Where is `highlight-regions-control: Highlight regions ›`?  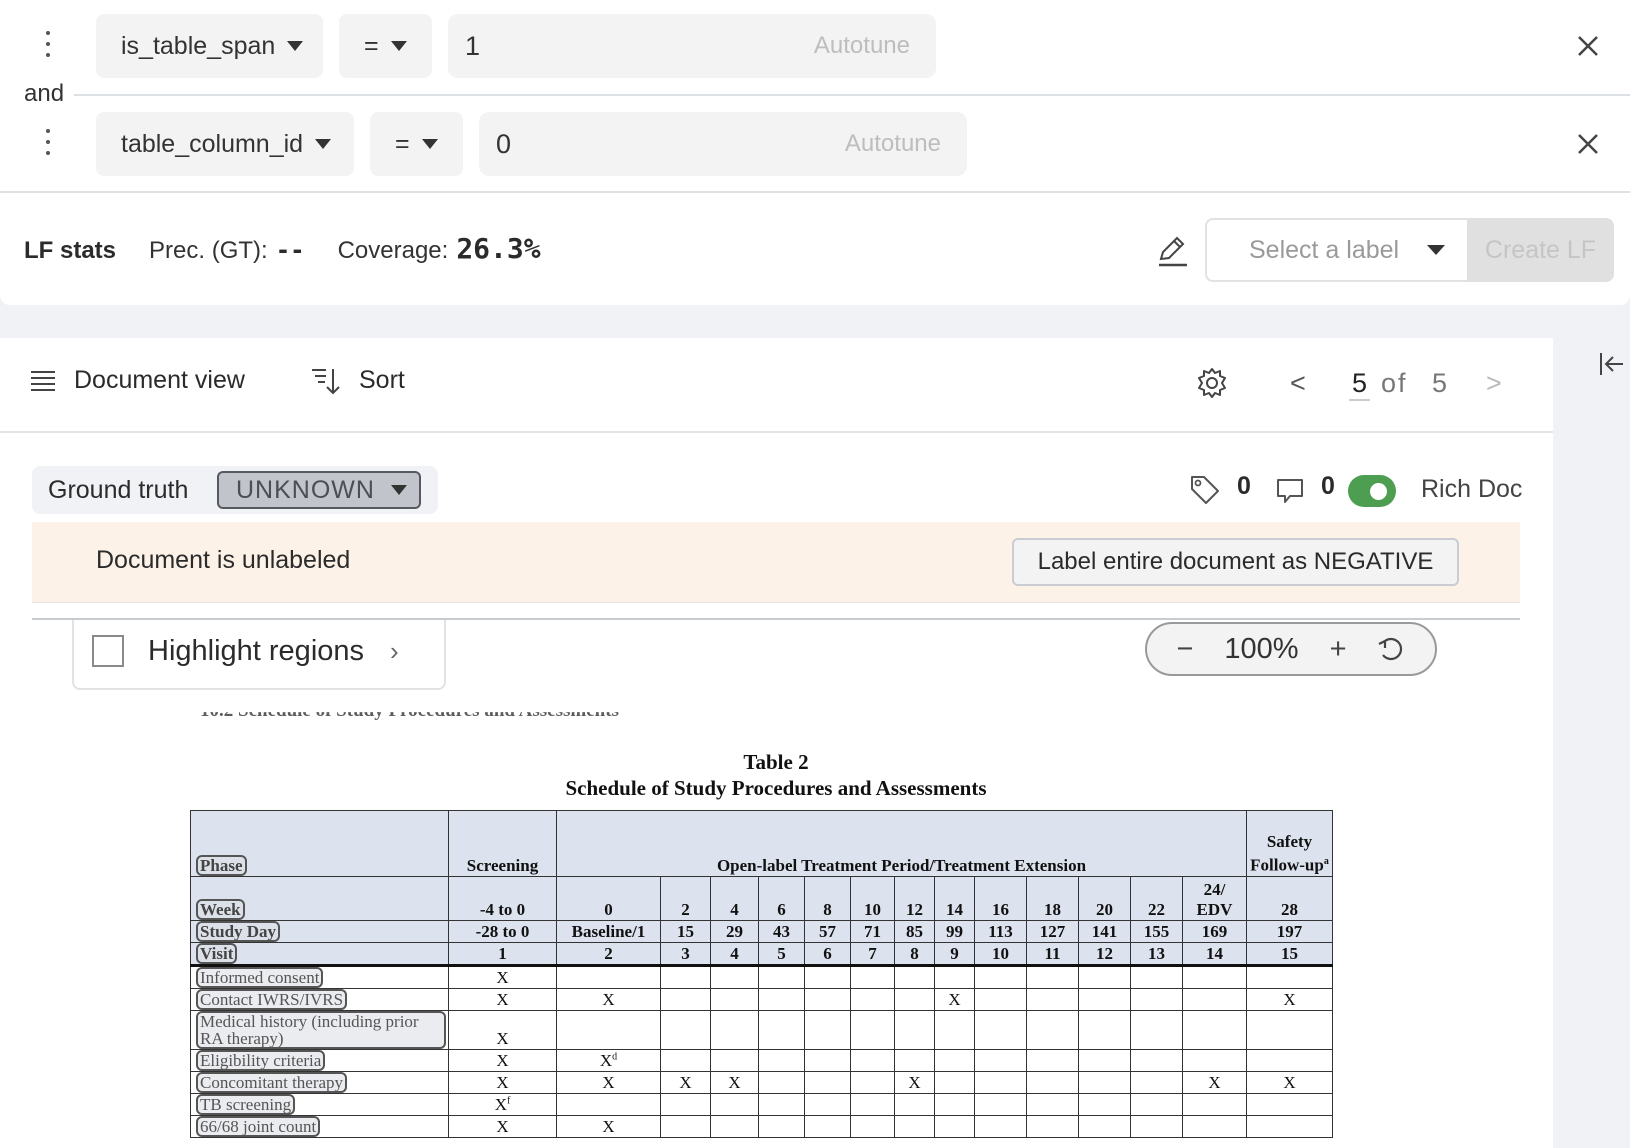 highlight-regions-control: Highlight regions › is located at coordinates (259, 655).